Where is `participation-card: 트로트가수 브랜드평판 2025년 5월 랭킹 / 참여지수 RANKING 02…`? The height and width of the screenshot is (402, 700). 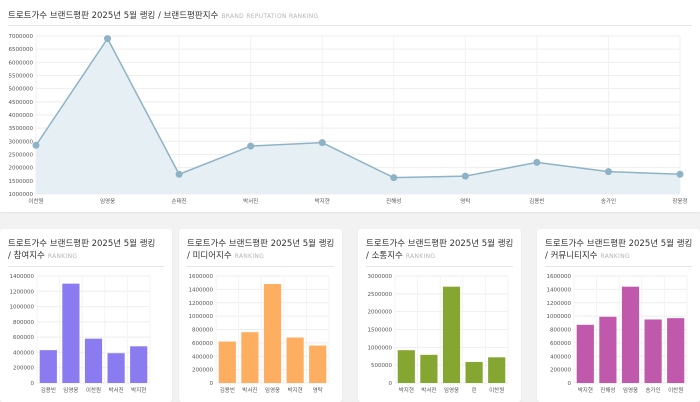
participation-card: 트로트가수 브랜드평판 2025년 5월 랭킹 / 참여지수 RANKING 02… is located at coordinates (86, 315).